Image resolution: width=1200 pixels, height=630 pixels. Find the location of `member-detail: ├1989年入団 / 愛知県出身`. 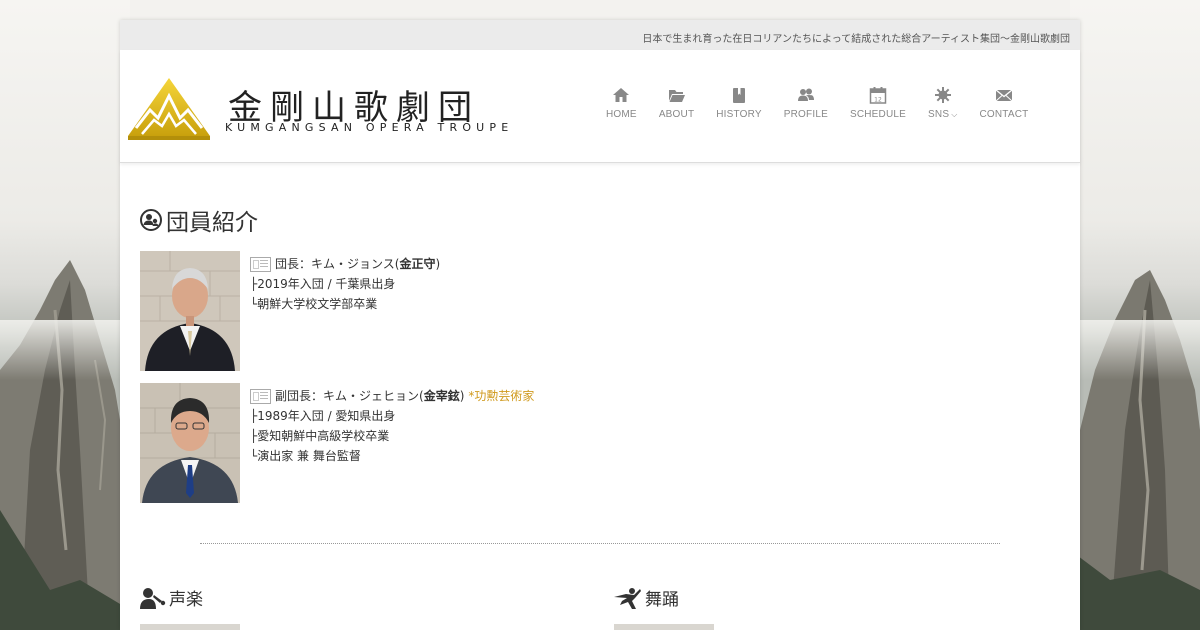

member-detail: ├1989年入団 / 愛知県出身 is located at coordinates (323, 416).